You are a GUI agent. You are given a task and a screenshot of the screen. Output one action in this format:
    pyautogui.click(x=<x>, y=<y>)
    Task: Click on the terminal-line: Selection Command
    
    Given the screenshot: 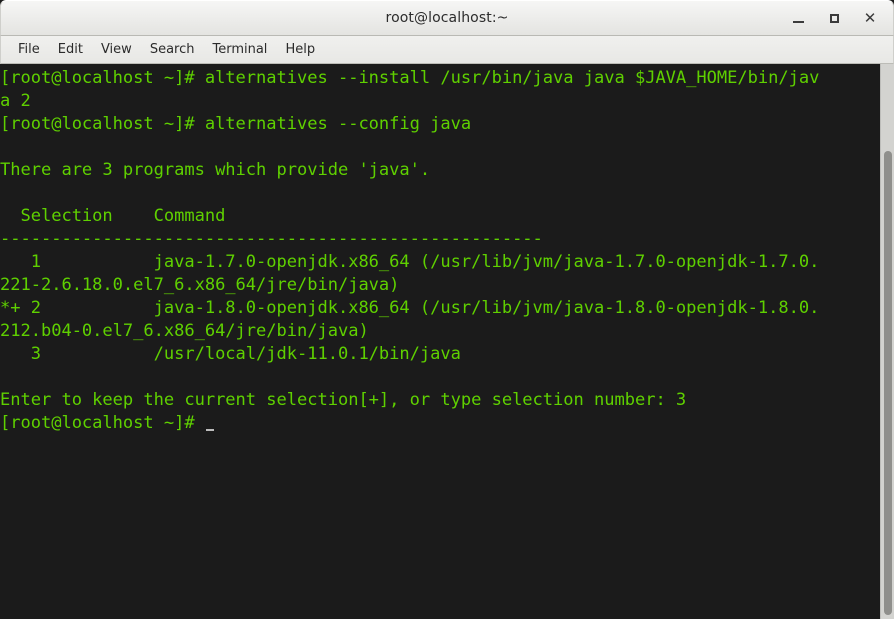 What is the action you would take?
    pyautogui.click(x=113, y=216)
    